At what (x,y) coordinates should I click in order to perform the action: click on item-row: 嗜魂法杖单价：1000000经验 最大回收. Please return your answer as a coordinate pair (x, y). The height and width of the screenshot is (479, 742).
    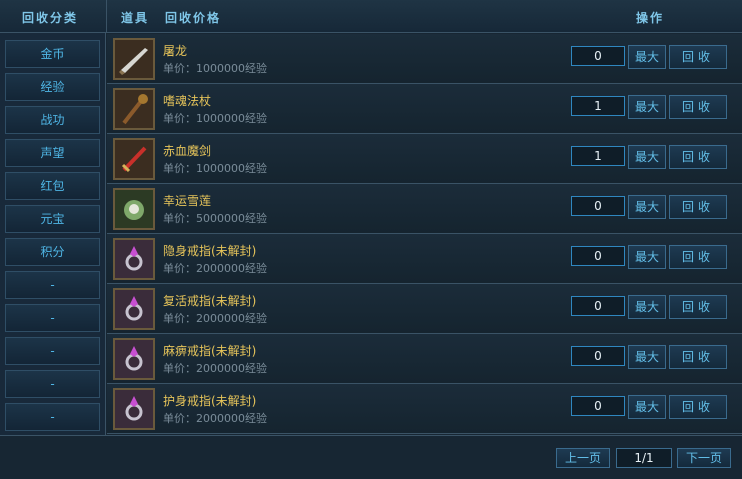
    Looking at the image, I should click on (424, 109).